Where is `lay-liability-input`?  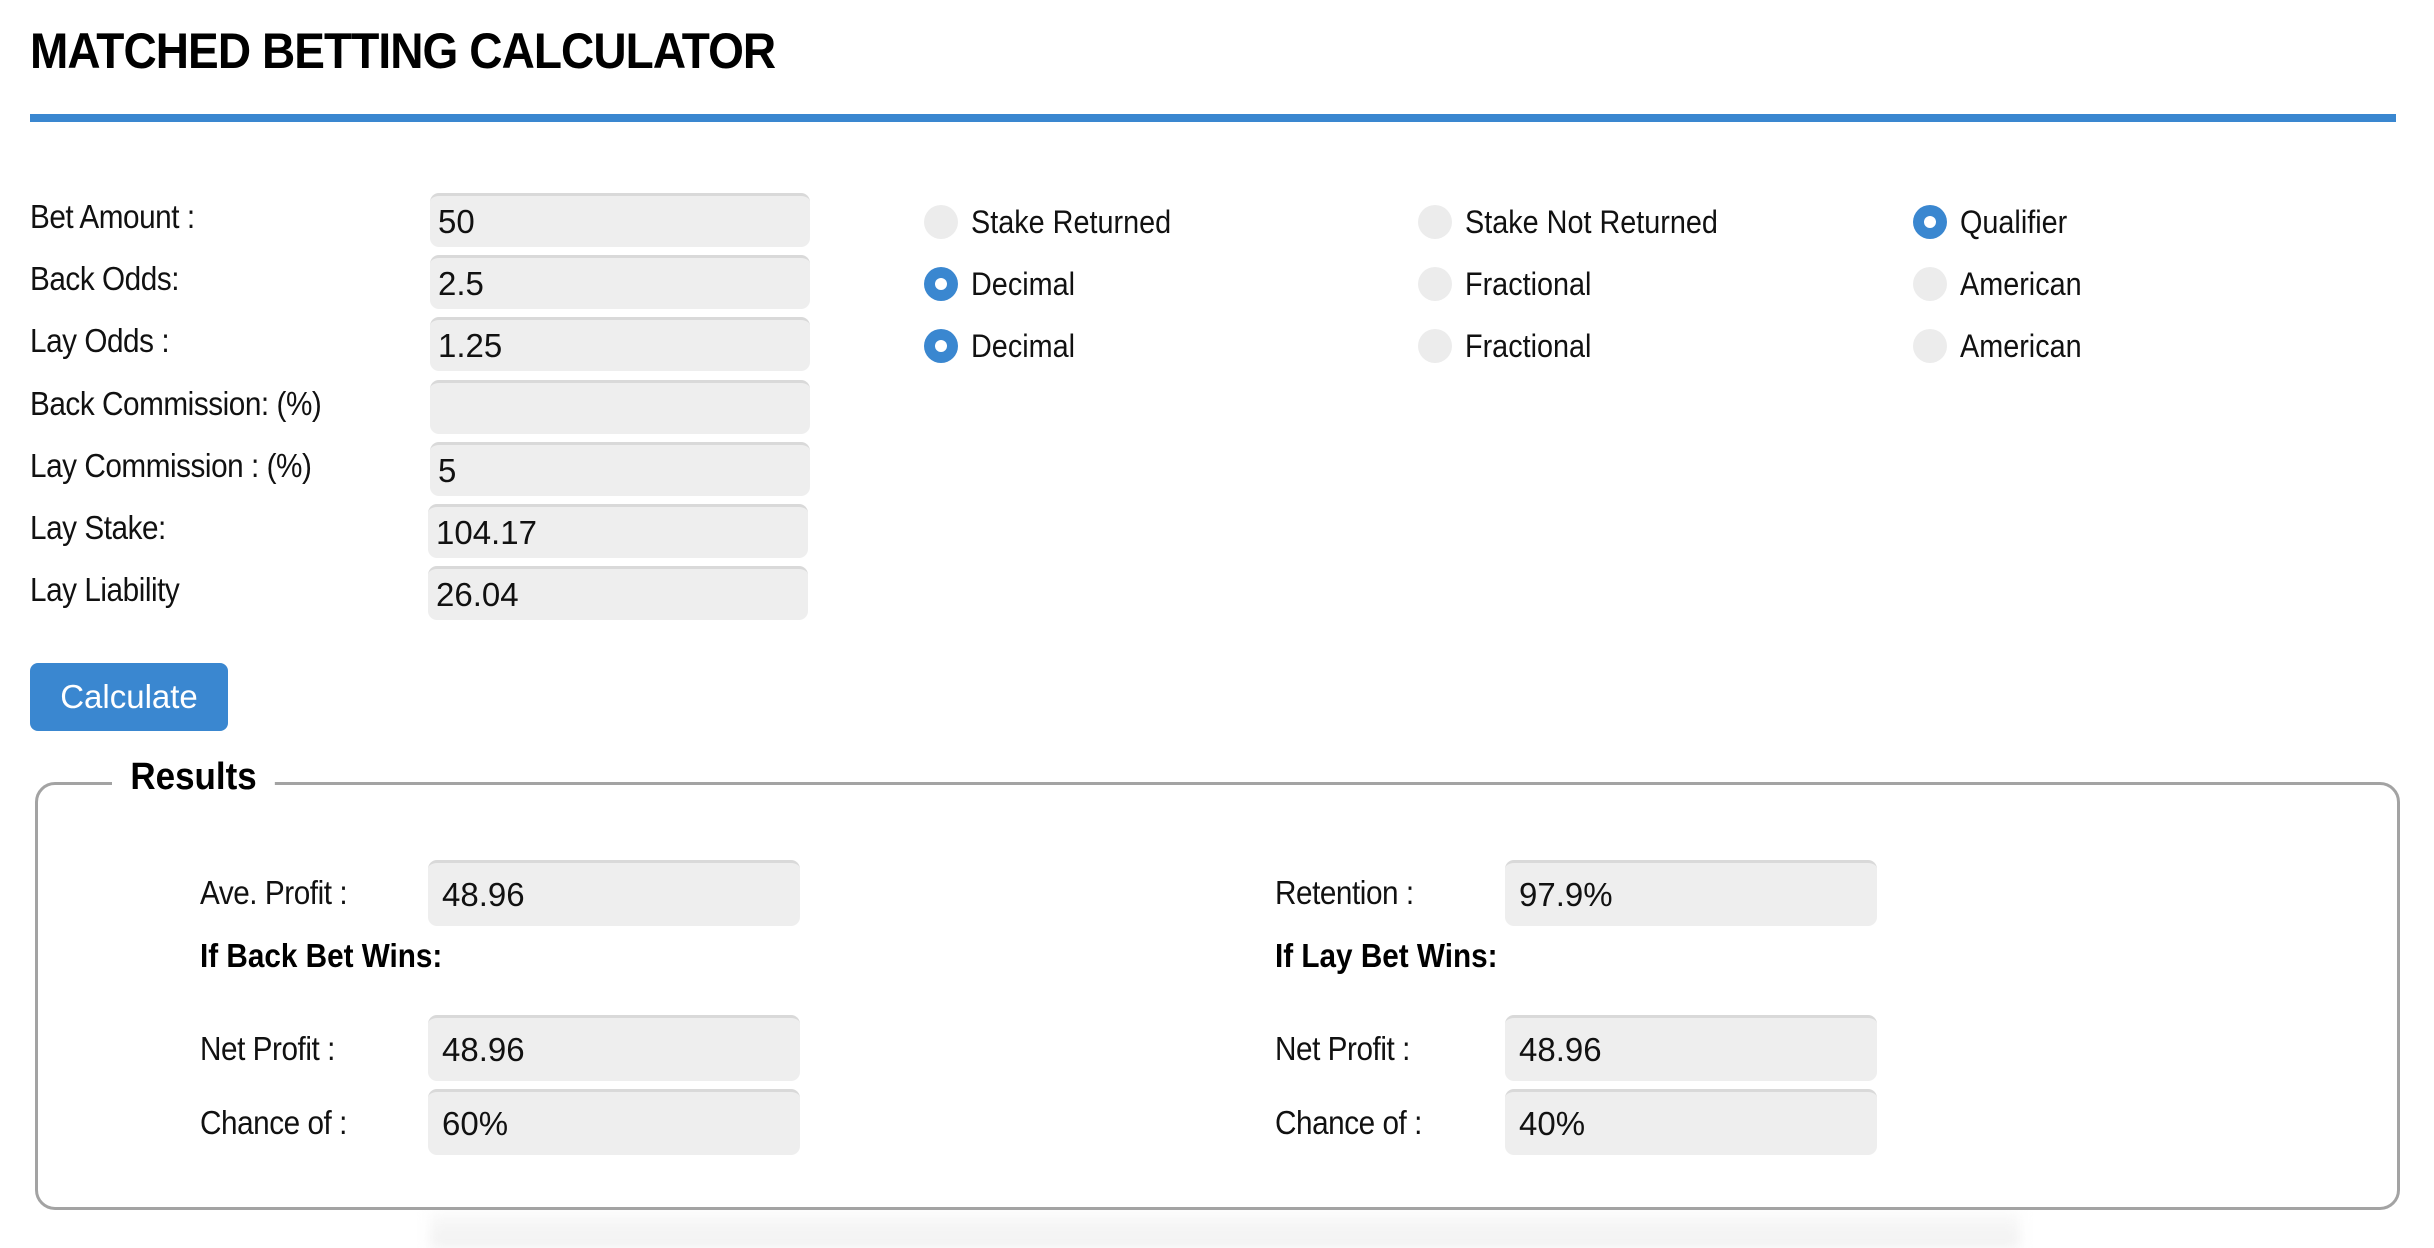
lay-liability-input is located at coordinates (618, 593).